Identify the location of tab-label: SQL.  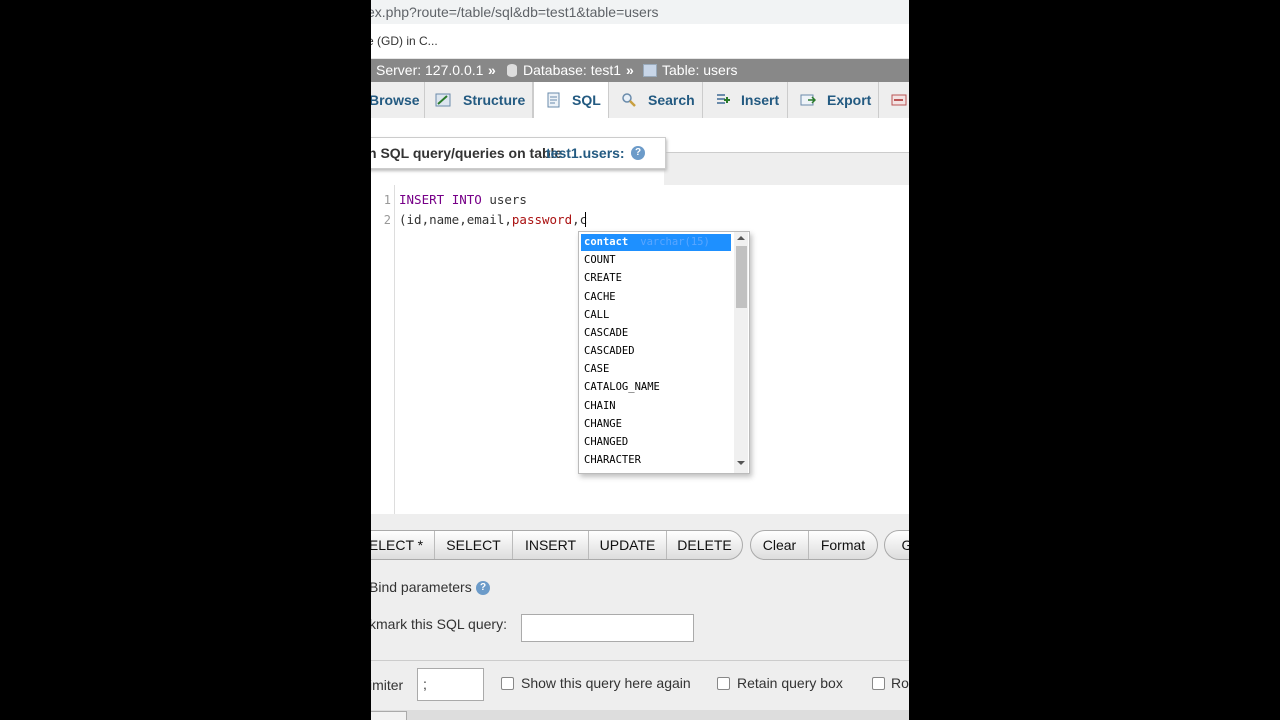
(586, 100).